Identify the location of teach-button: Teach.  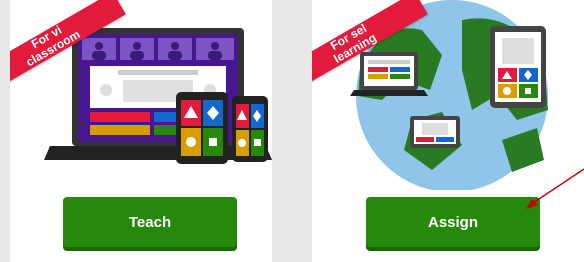
(150, 222).